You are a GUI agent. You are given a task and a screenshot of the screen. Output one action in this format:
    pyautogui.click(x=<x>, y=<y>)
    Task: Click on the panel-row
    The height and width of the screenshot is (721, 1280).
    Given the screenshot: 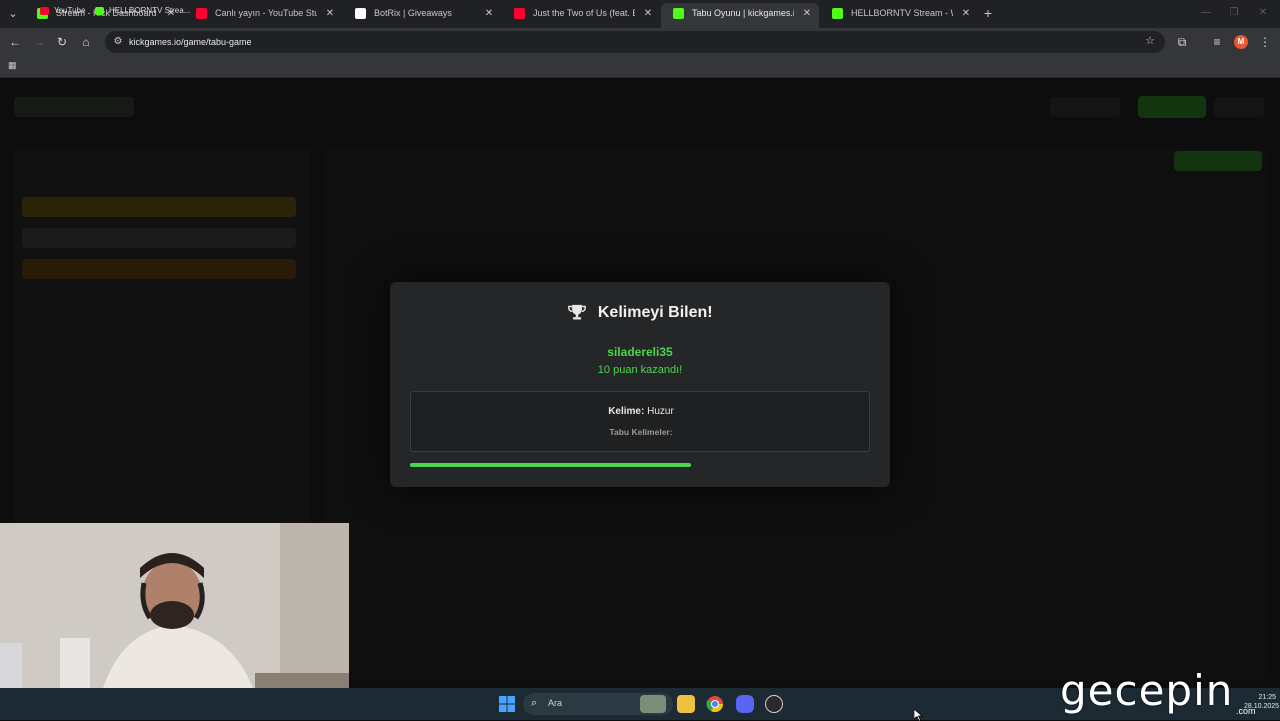 What is the action you would take?
    pyautogui.click(x=159, y=238)
    